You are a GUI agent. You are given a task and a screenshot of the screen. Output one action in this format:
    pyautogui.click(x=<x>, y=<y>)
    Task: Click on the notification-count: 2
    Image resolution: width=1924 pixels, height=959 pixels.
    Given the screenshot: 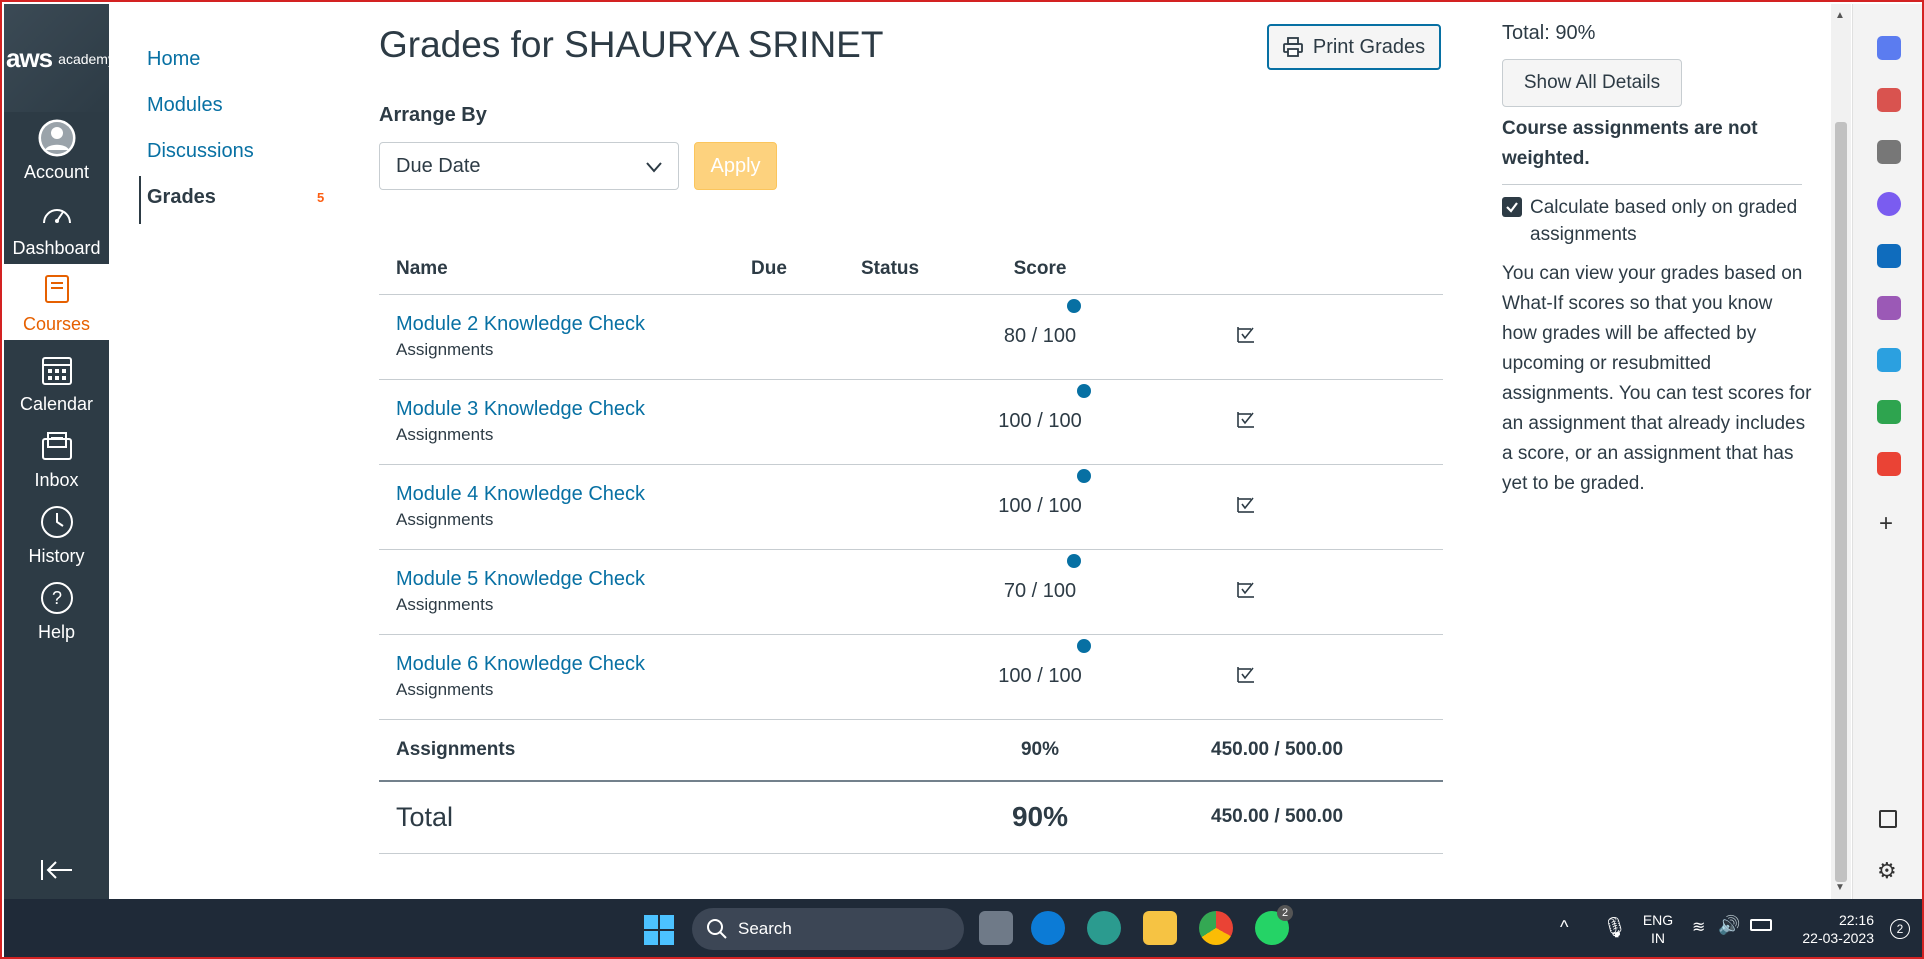 What is the action you would take?
    pyautogui.click(x=1900, y=929)
    